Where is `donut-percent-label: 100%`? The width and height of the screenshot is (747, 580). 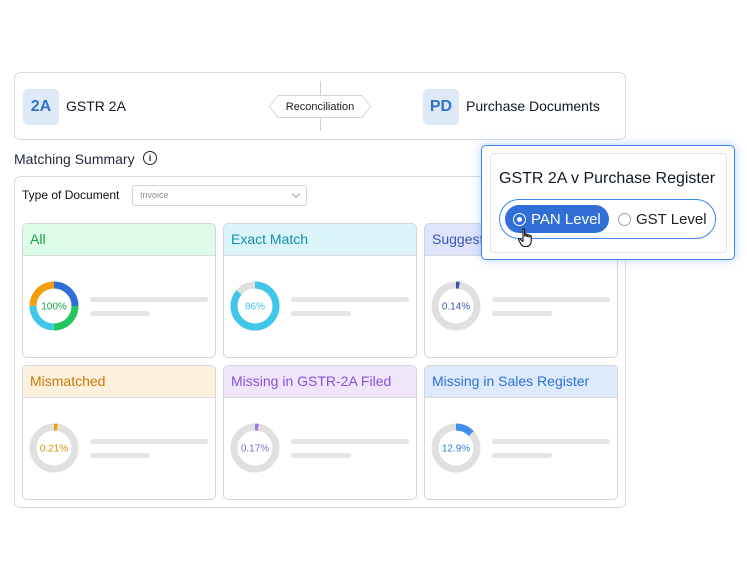
donut-percent-label: 100% is located at coordinates (54, 307).